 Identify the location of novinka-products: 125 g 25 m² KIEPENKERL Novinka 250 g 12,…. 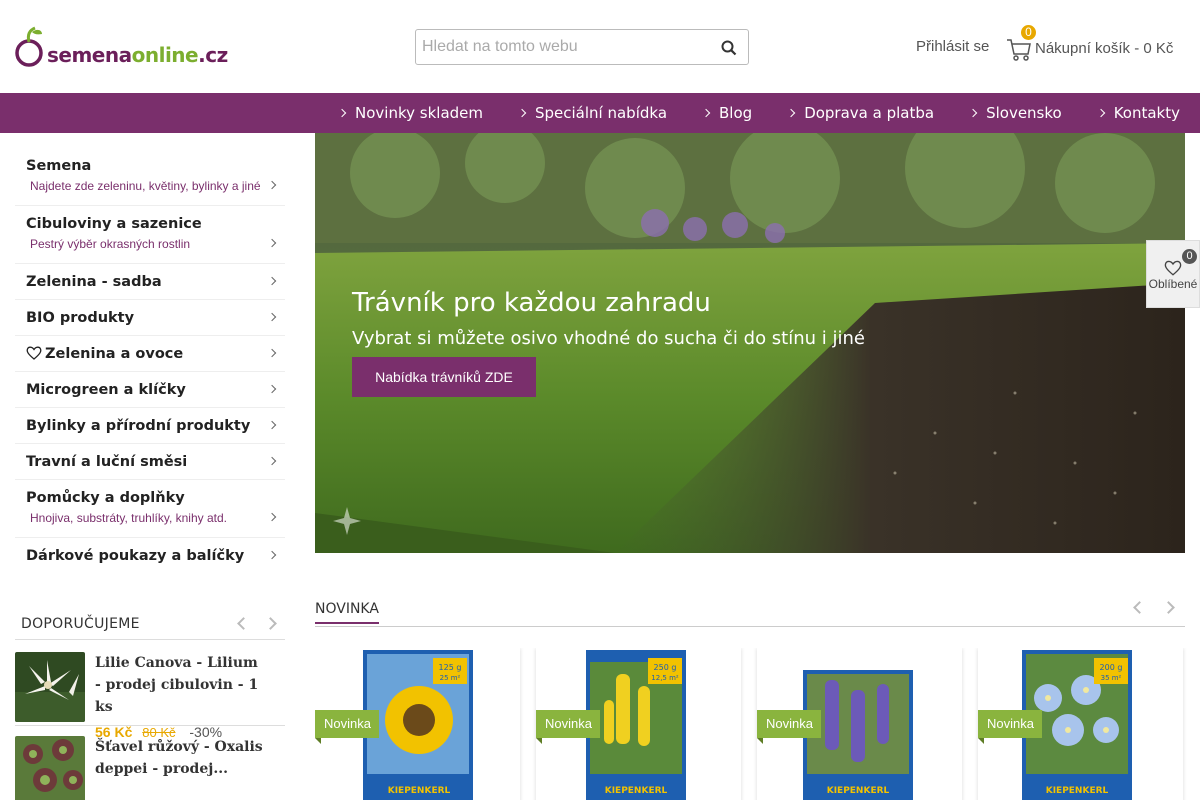
(757, 724).